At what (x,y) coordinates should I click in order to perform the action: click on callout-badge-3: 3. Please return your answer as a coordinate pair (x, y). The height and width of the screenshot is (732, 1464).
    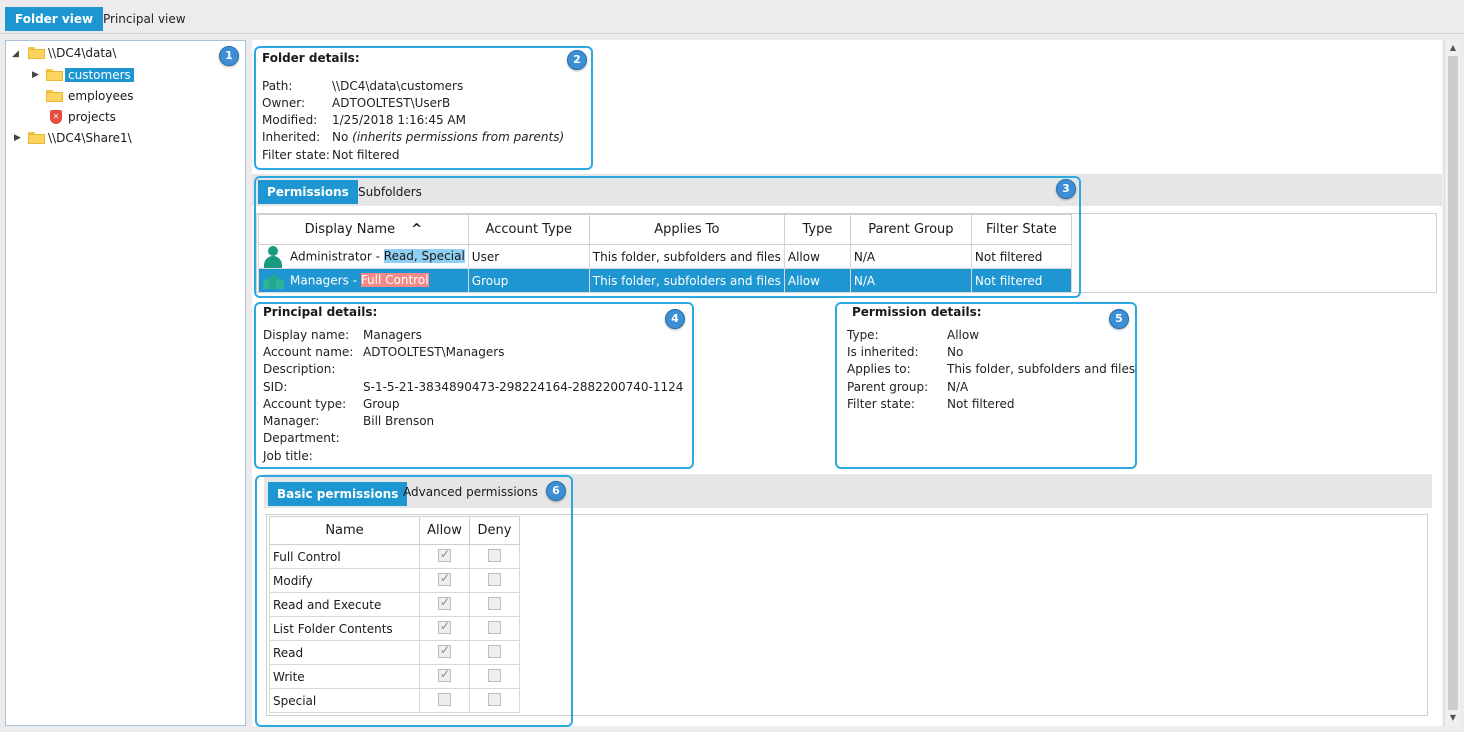
    Looking at the image, I should click on (1066, 189).